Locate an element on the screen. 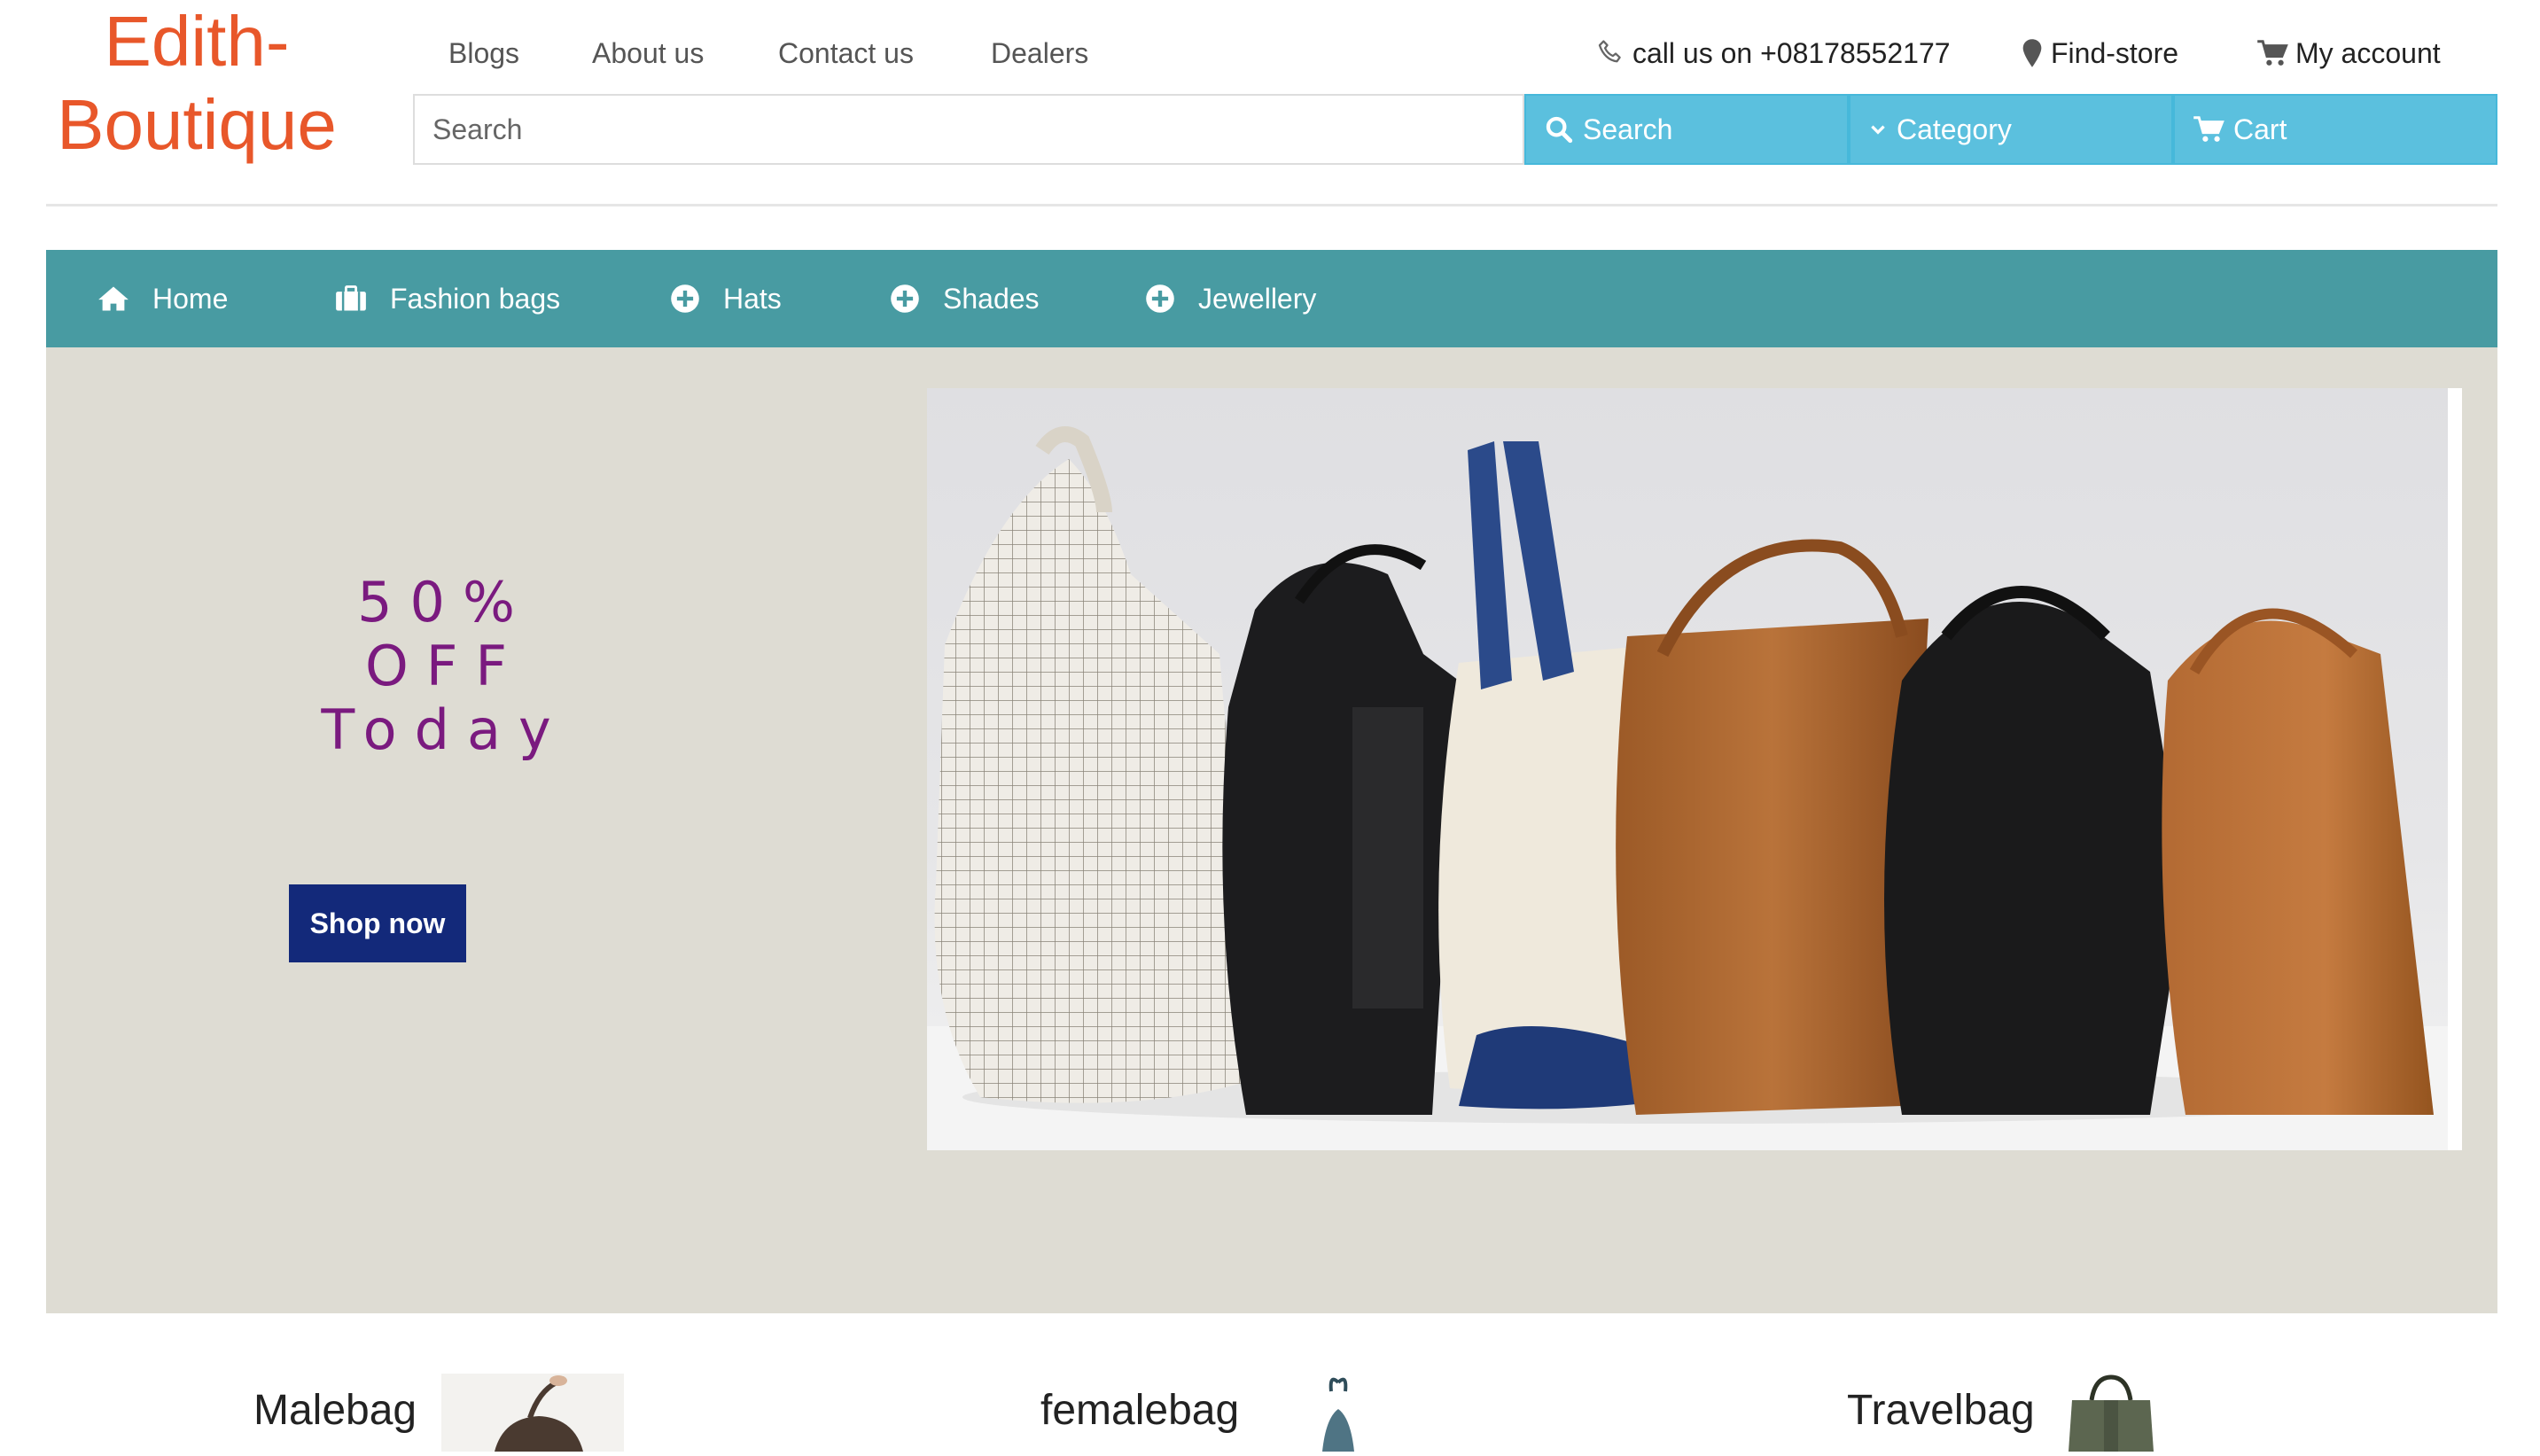  brand-line-2: Boutique is located at coordinates (197, 124).